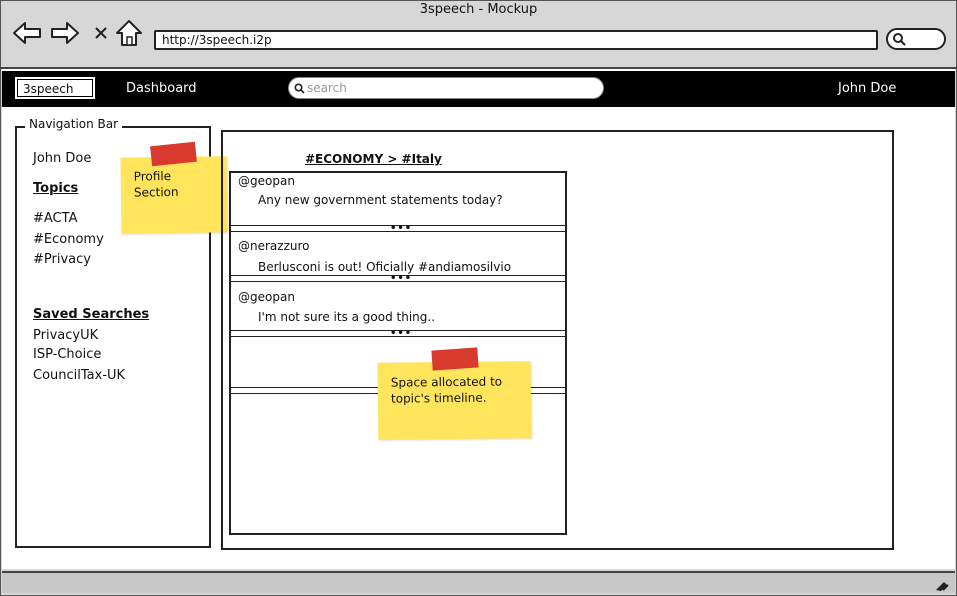  What do you see at coordinates (101, 33) in the screenshot?
I see `close-x-icon` at bounding box center [101, 33].